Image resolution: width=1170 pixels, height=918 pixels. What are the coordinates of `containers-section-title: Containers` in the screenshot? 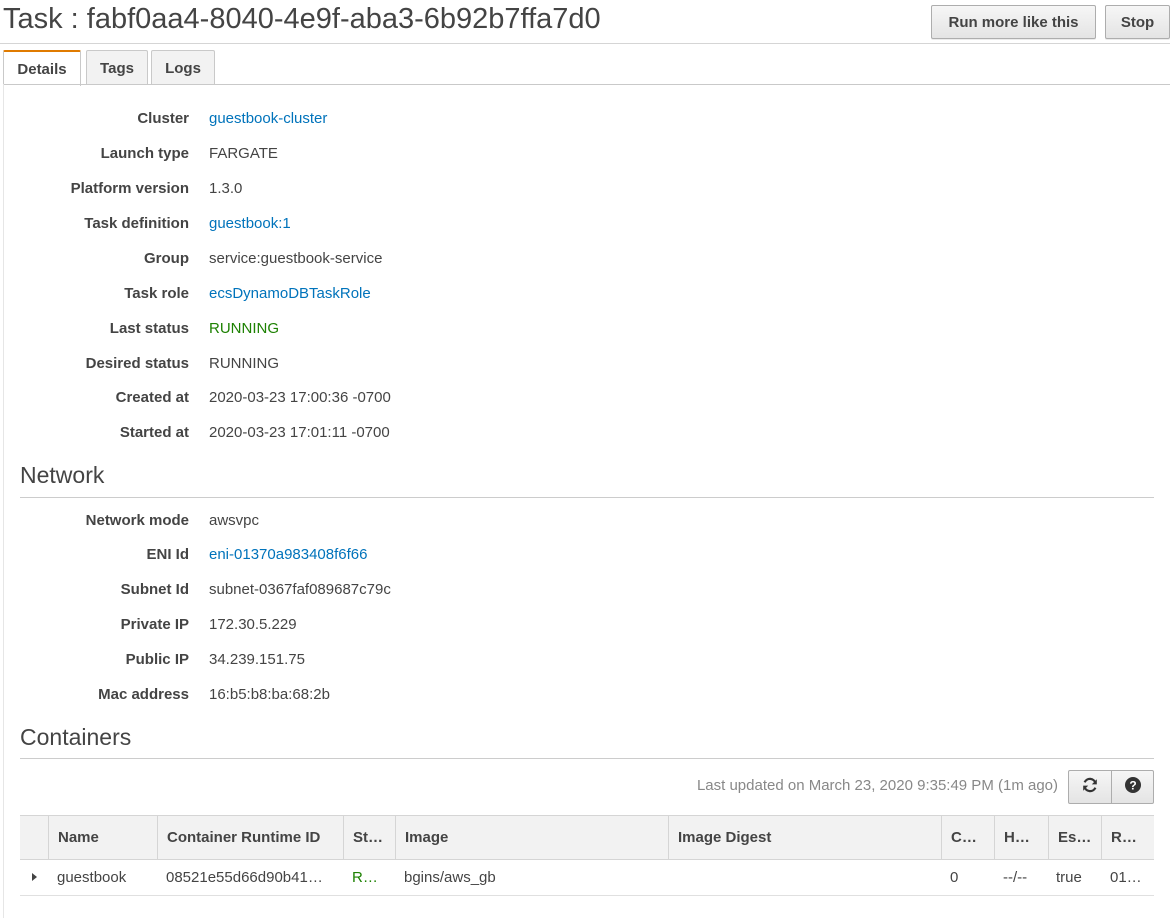 It's located at (76, 737).